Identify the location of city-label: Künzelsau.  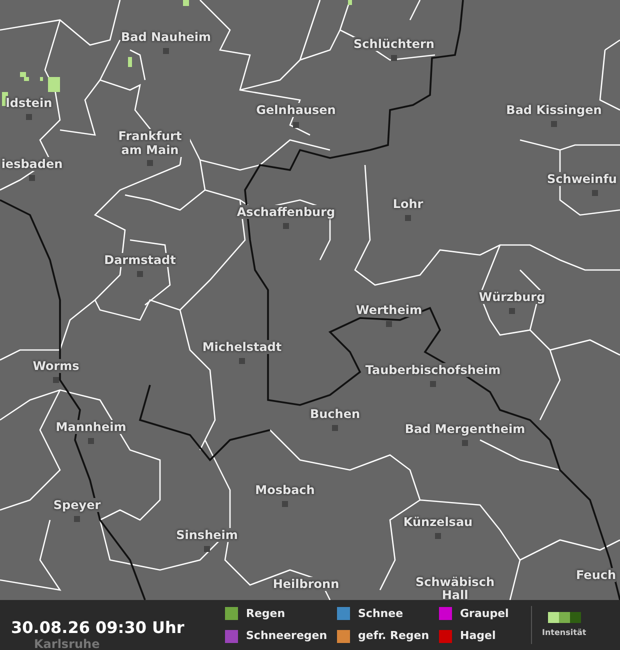
(438, 522).